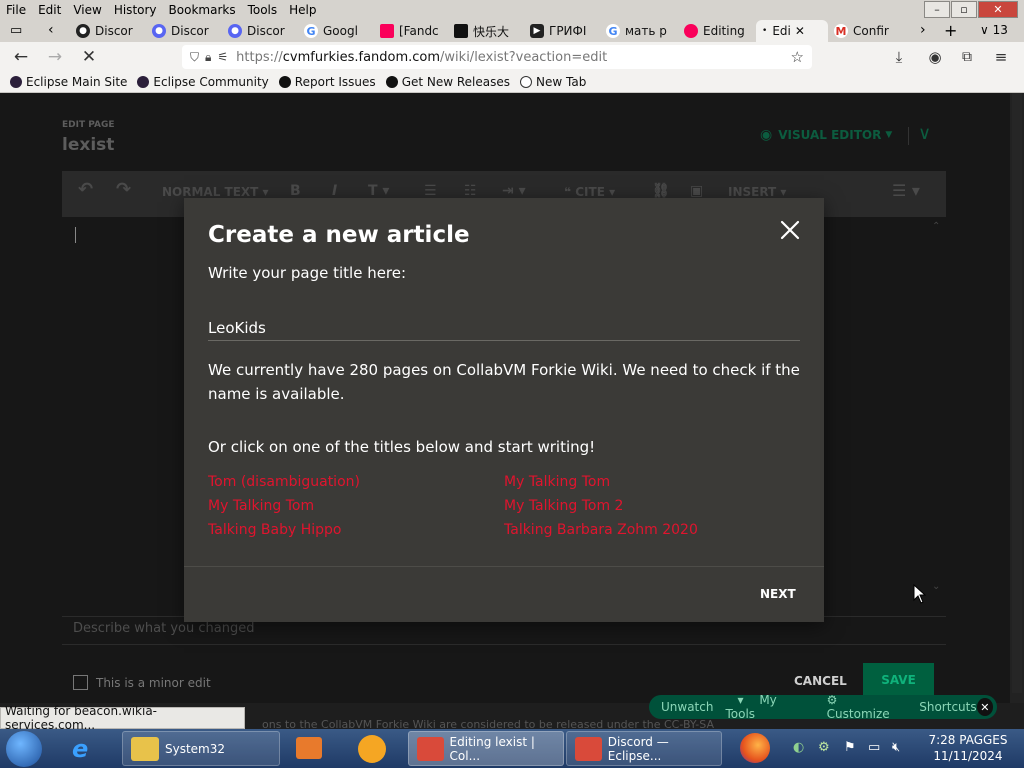 This screenshot has height=768, width=1024. What do you see at coordinates (896, 747) in the screenshot?
I see `speaker-muted-icon: 🔇︎` at bounding box center [896, 747].